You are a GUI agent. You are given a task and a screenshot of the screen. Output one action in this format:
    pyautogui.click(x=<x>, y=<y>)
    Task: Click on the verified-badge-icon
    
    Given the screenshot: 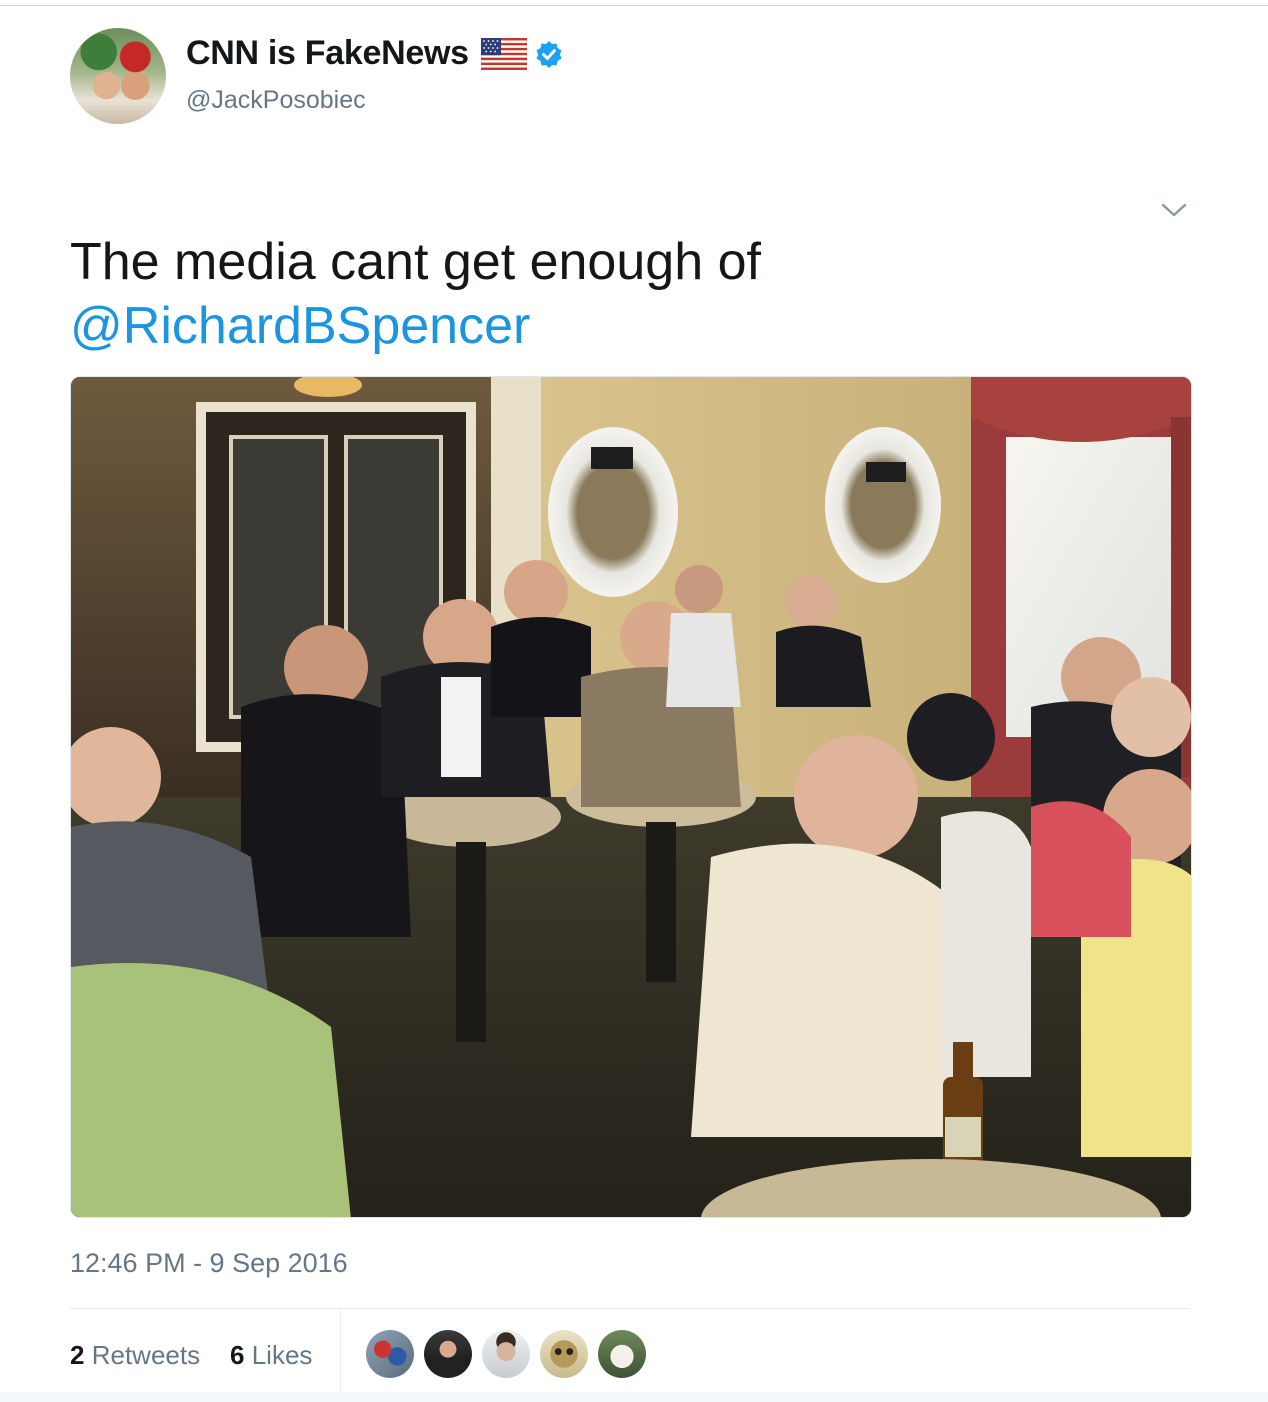 What is the action you would take?
    pyautogui.click(x=549, y=54)
    